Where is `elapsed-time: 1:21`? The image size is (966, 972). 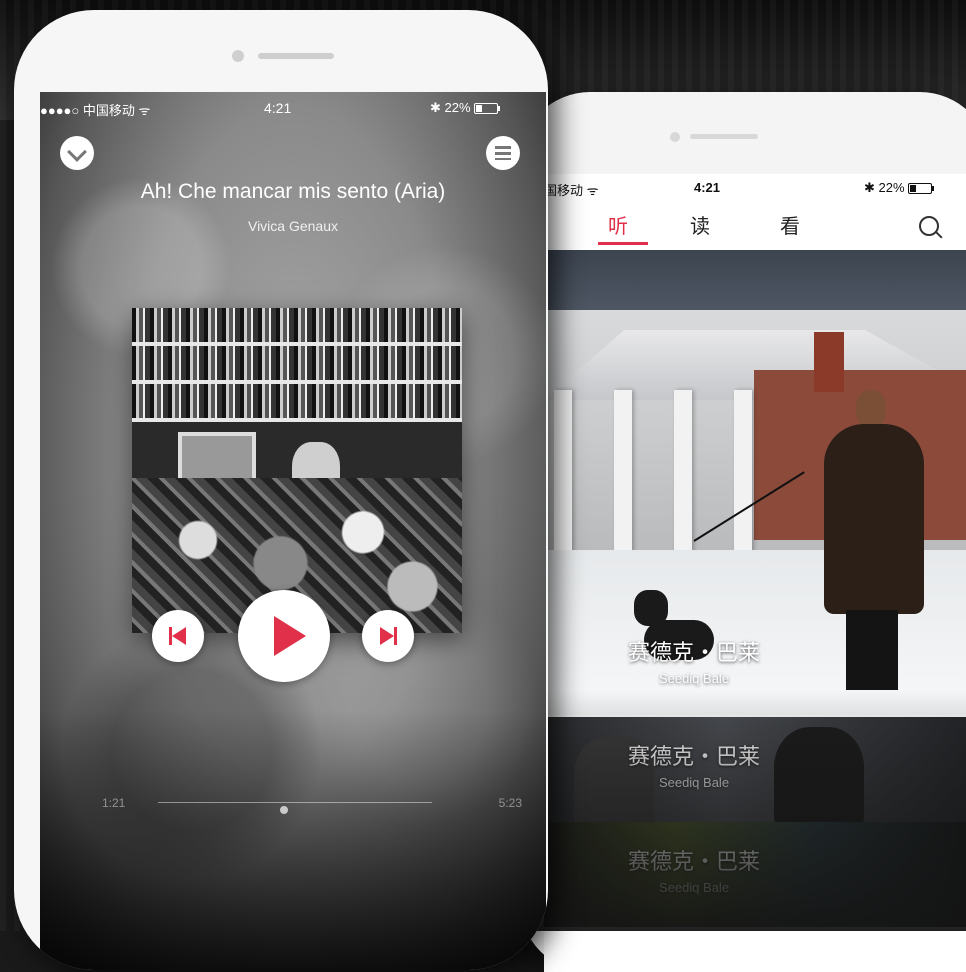 elapsed-time: 1:21 is located at coordinates (114, 803).